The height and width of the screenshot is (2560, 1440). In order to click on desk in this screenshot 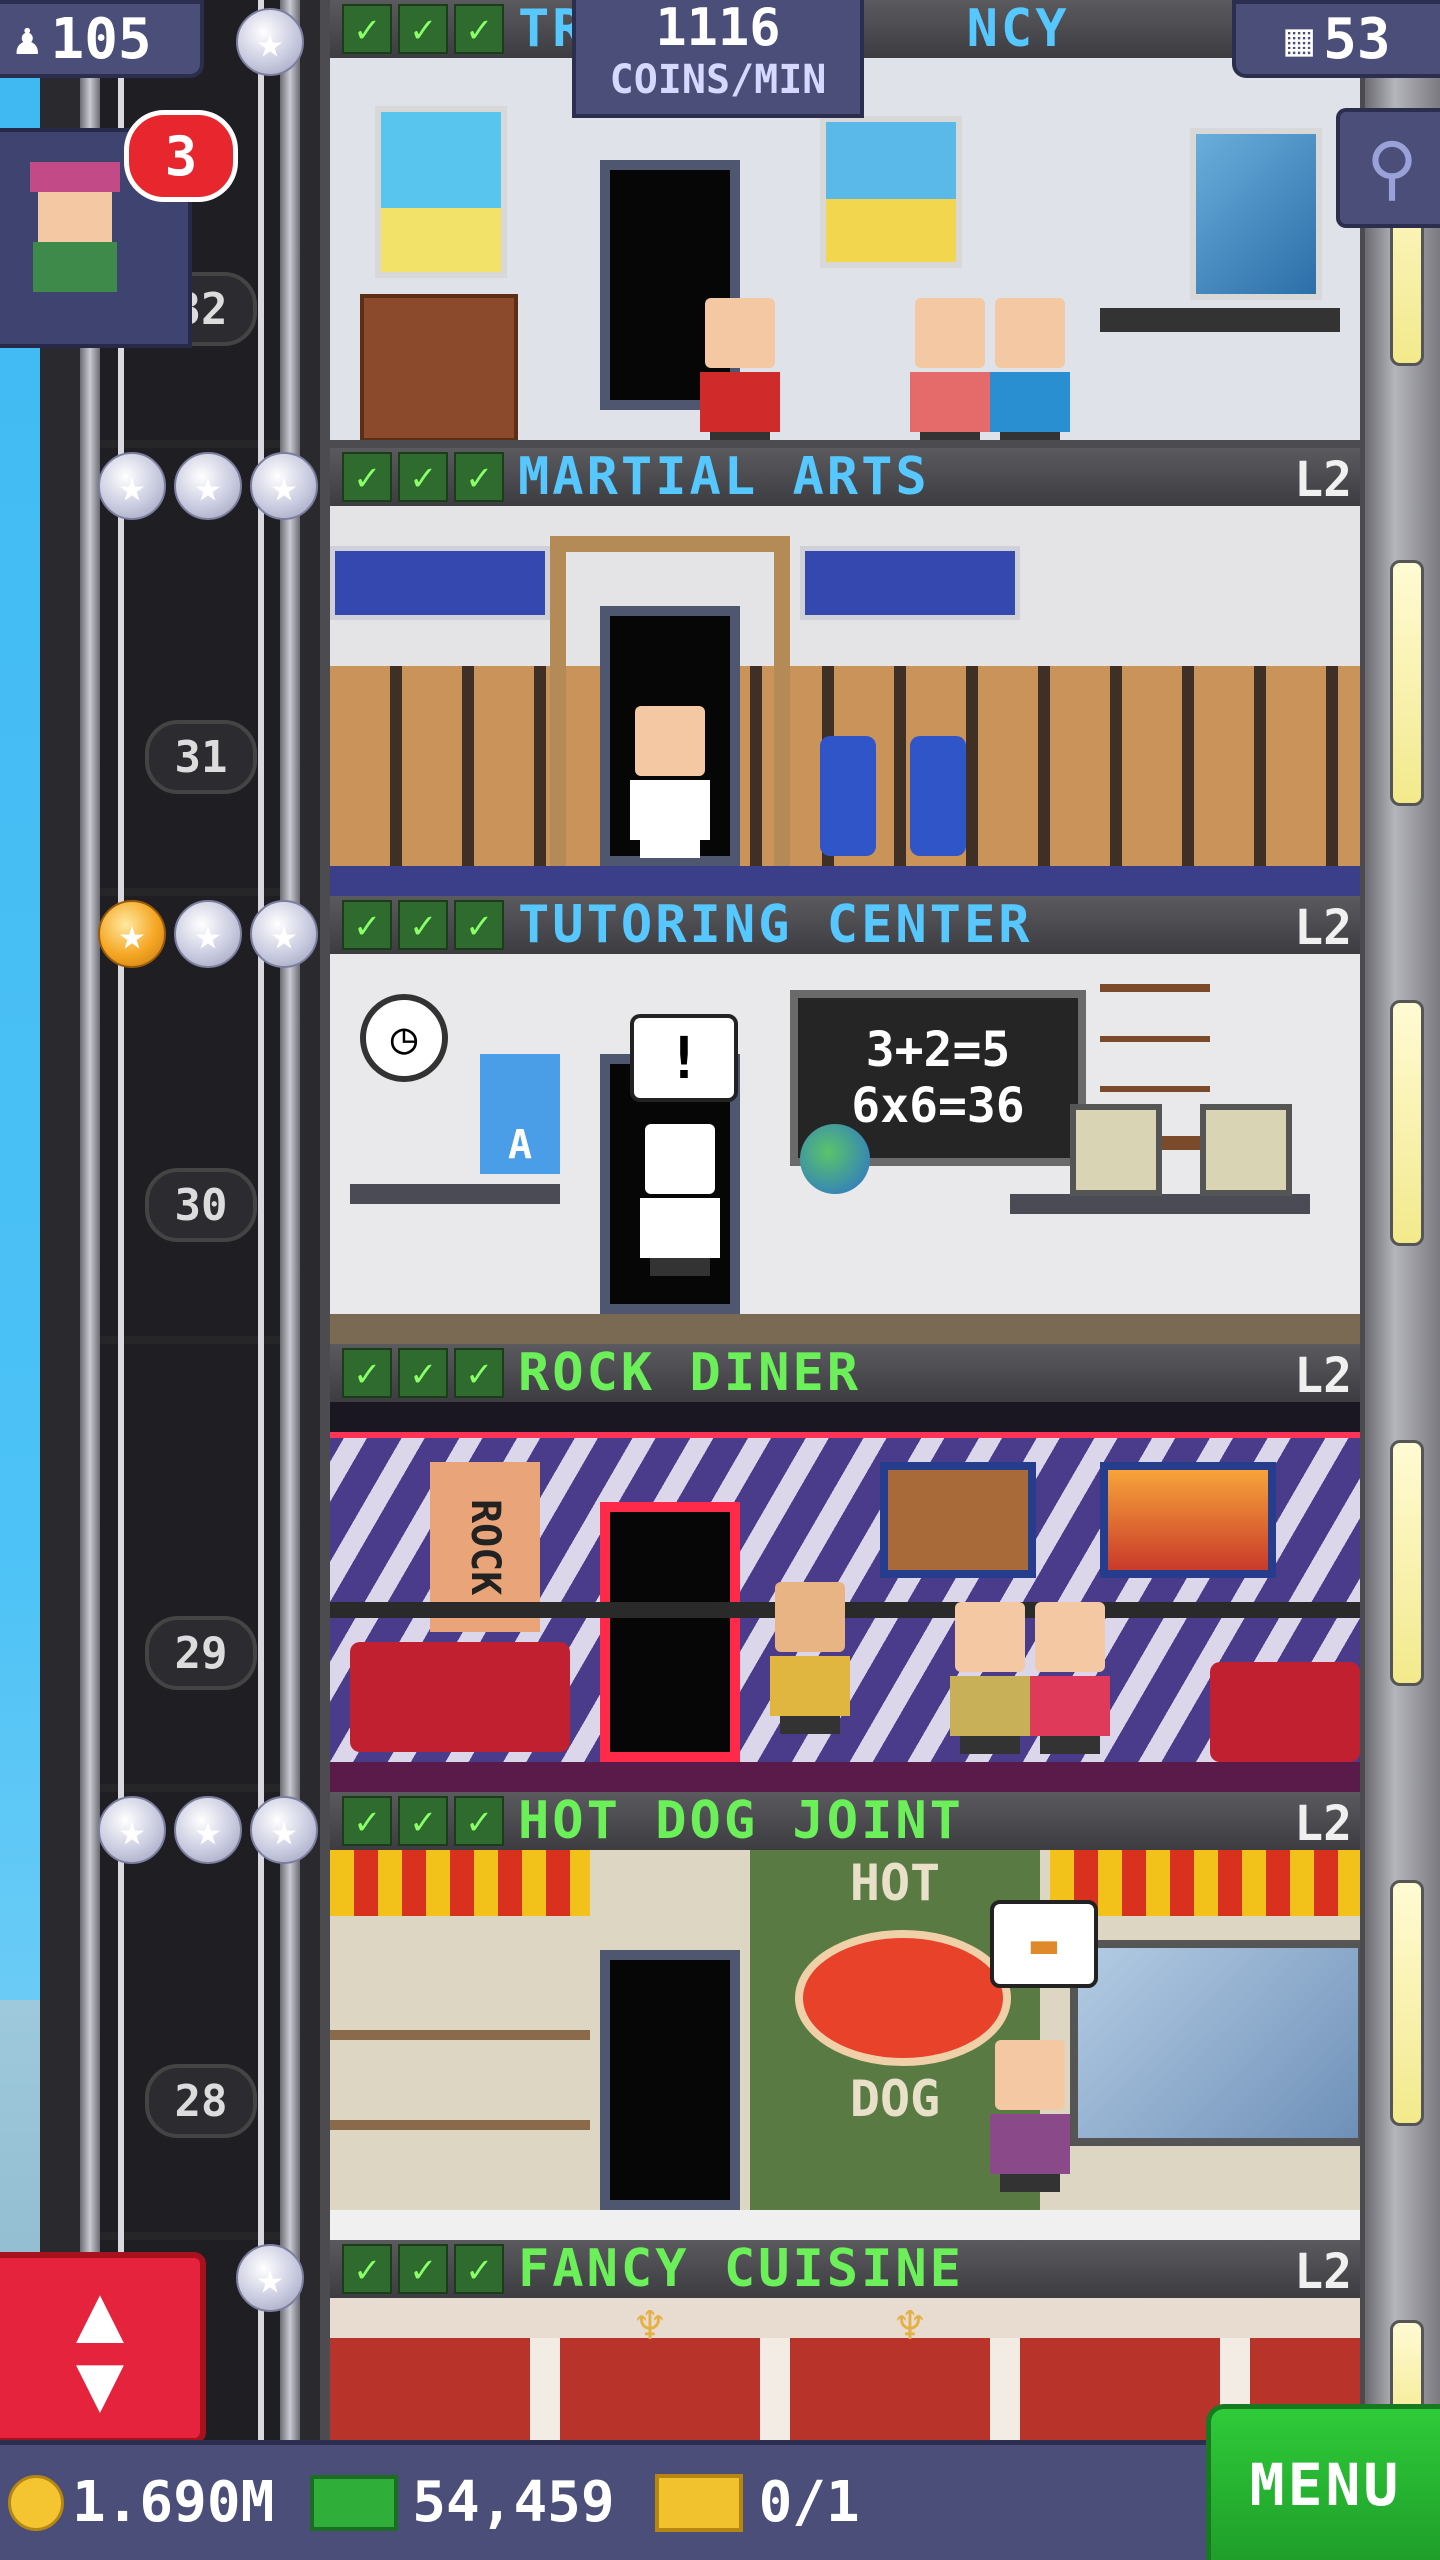, I will do `click(1220, 320)`.